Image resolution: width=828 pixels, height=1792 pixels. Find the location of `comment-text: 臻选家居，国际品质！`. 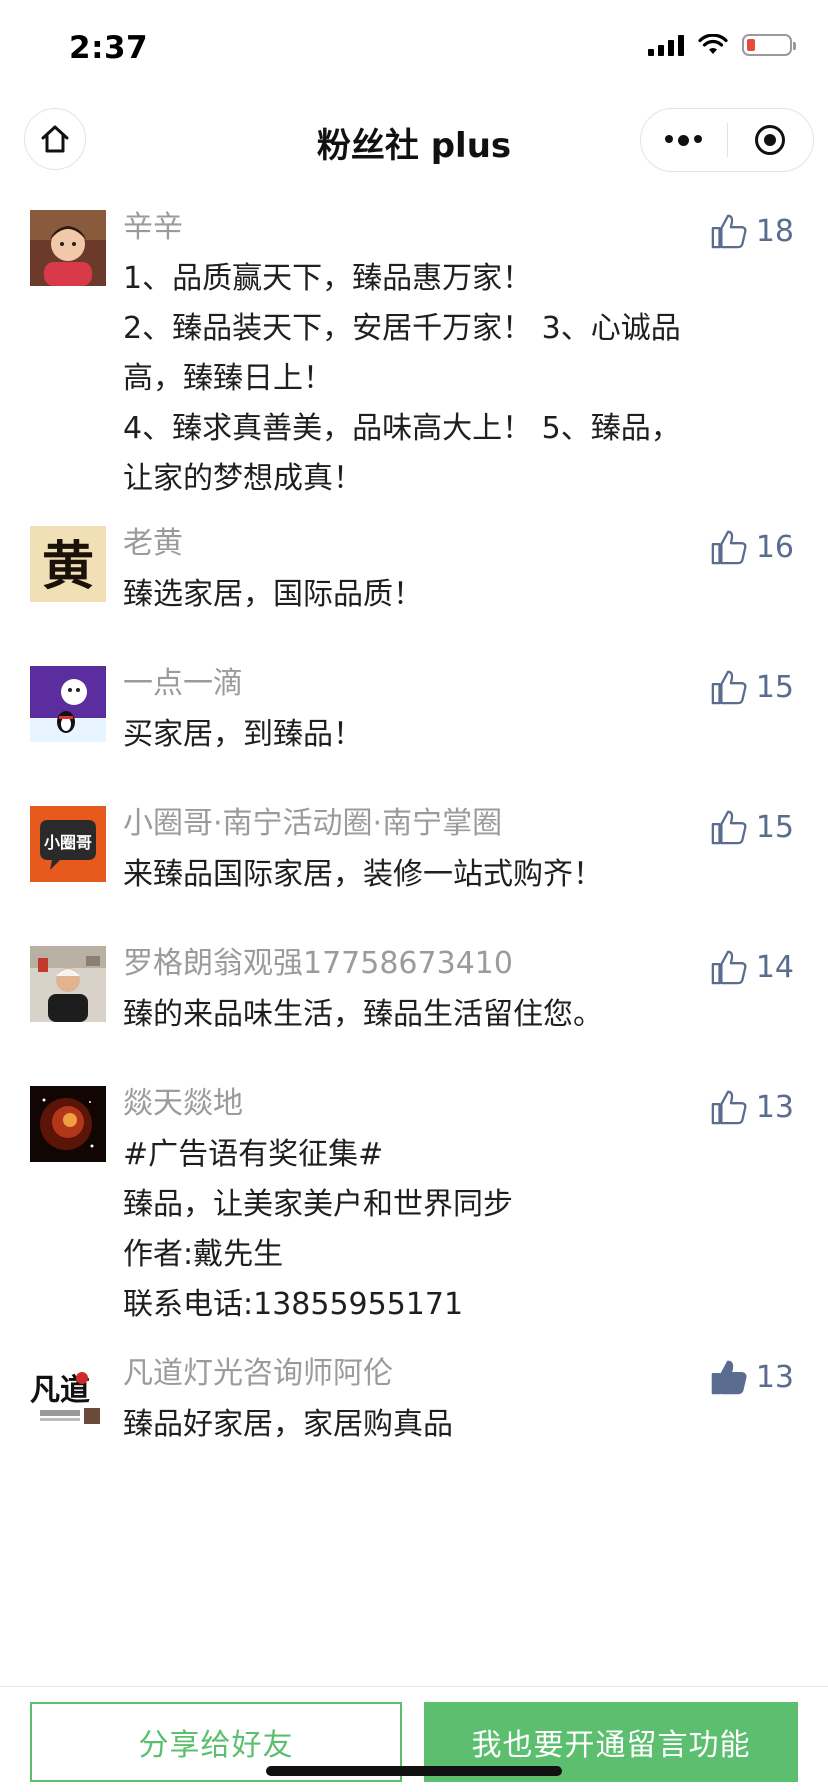

comment-text: 臻选家居，国际品质！ is located at coordinates (410, 595).